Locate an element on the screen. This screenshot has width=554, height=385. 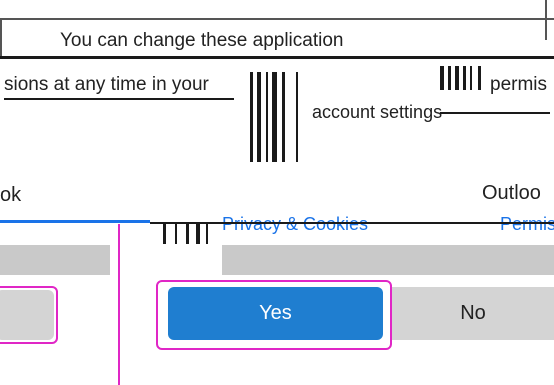
panel-right-border is located at coordinates (546, 20).